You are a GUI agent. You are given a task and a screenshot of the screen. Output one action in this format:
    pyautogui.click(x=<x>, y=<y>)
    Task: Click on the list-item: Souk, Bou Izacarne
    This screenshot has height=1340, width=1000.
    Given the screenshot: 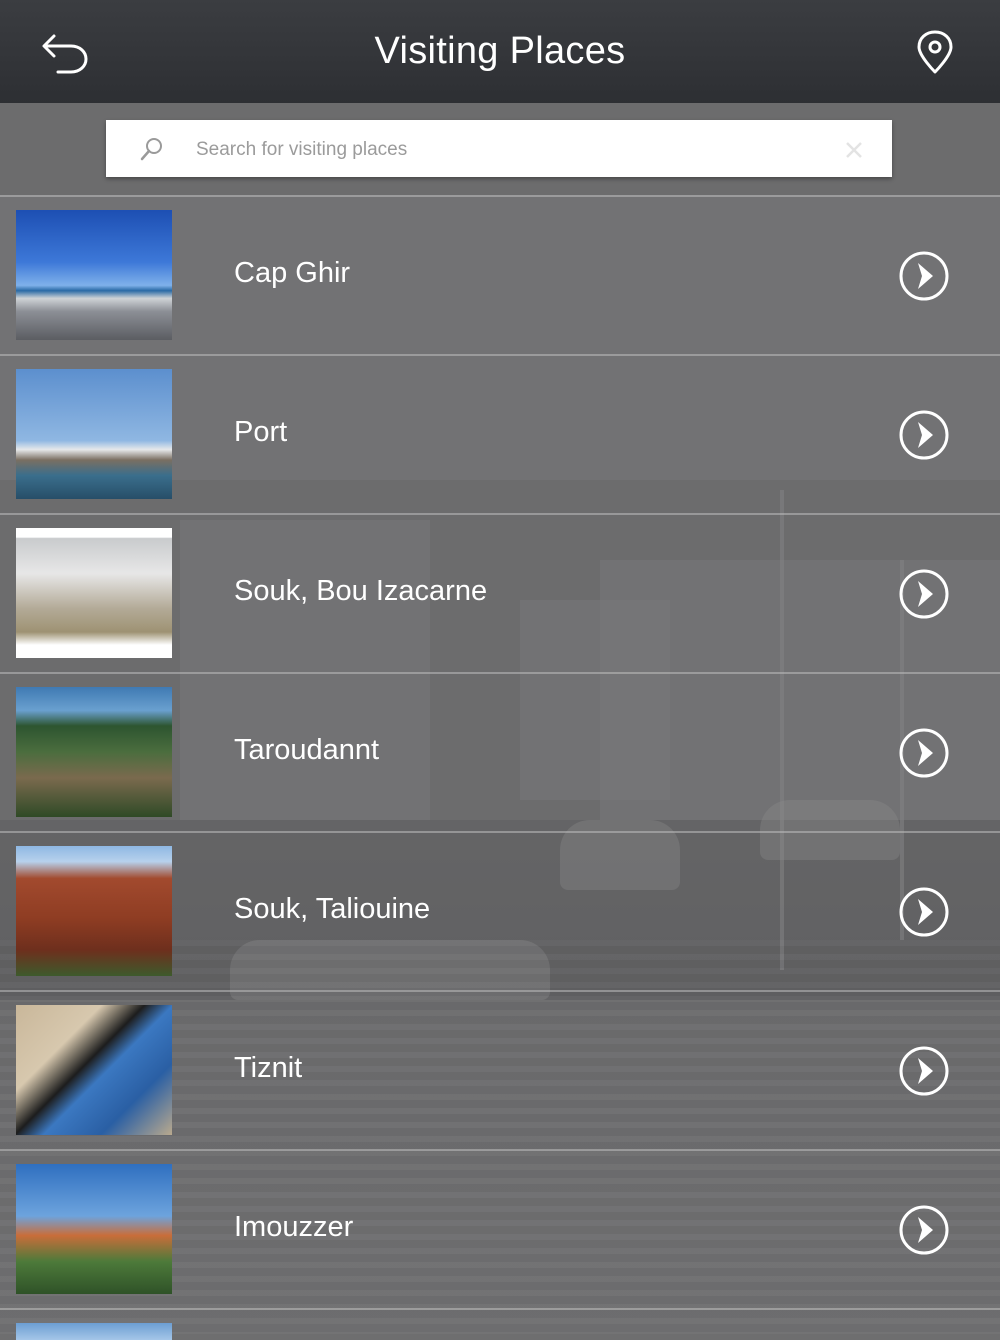 What is the action you would take?
    pyautogui.click(x=500, y=592)
    